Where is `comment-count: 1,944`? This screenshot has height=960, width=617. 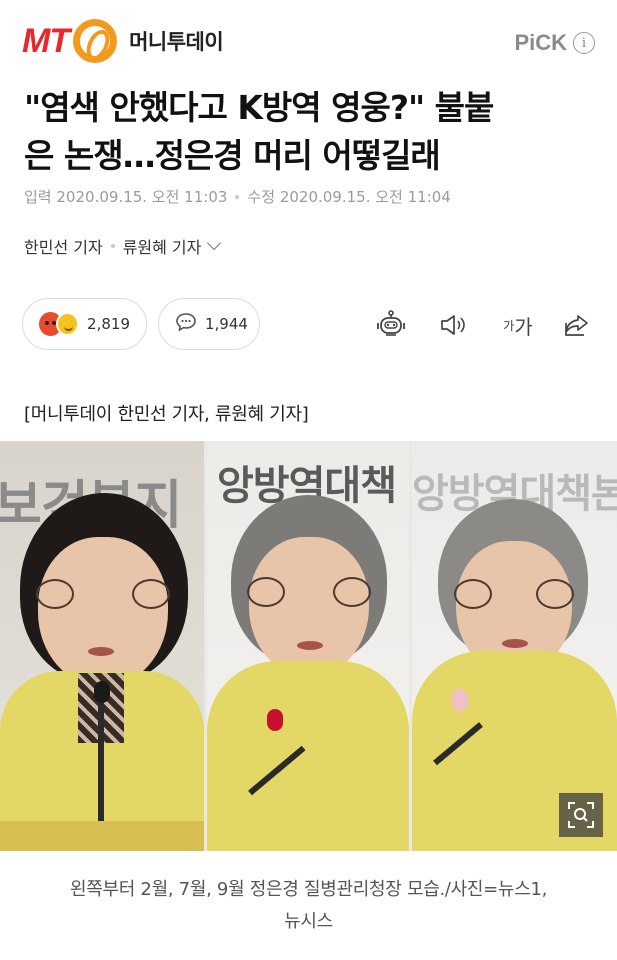 comment-count: 1,944 is located at coordinates (226, 324).